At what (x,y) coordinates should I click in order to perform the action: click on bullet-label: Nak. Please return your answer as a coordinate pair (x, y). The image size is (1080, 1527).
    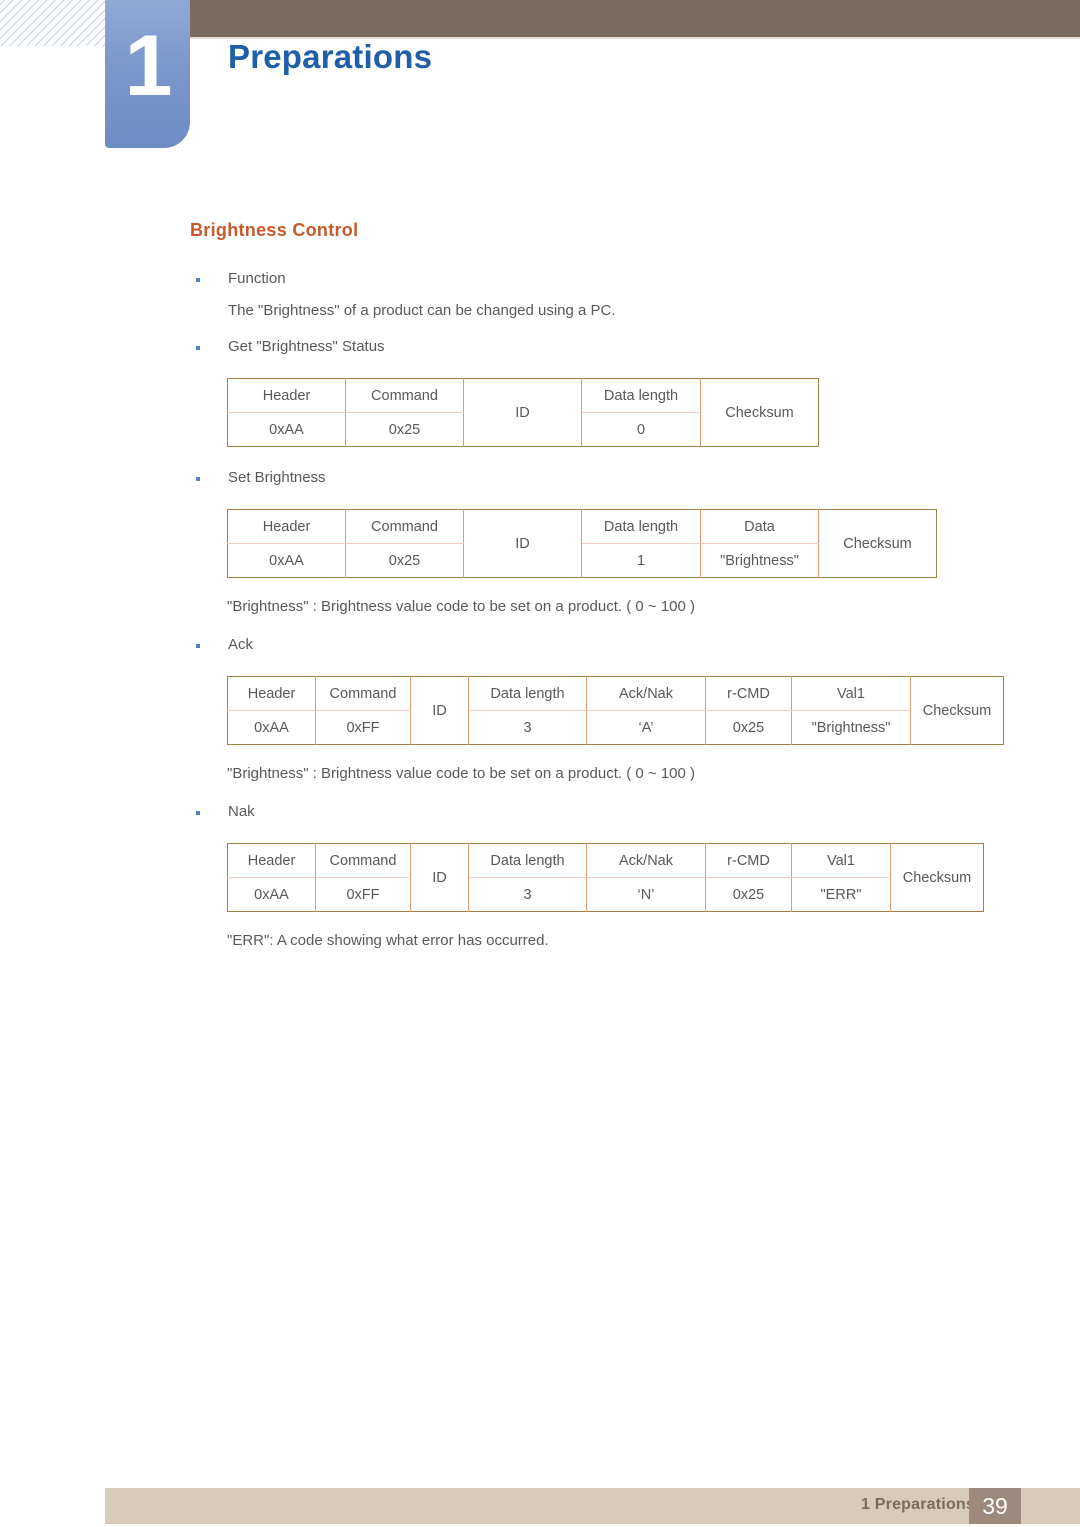
    Looking at the image, I should click on (241, 811).